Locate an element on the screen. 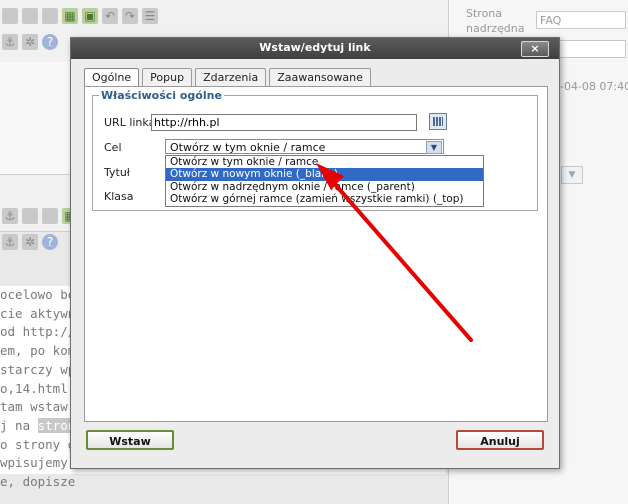  annotation-arrow is located at coordinates (394, 252).